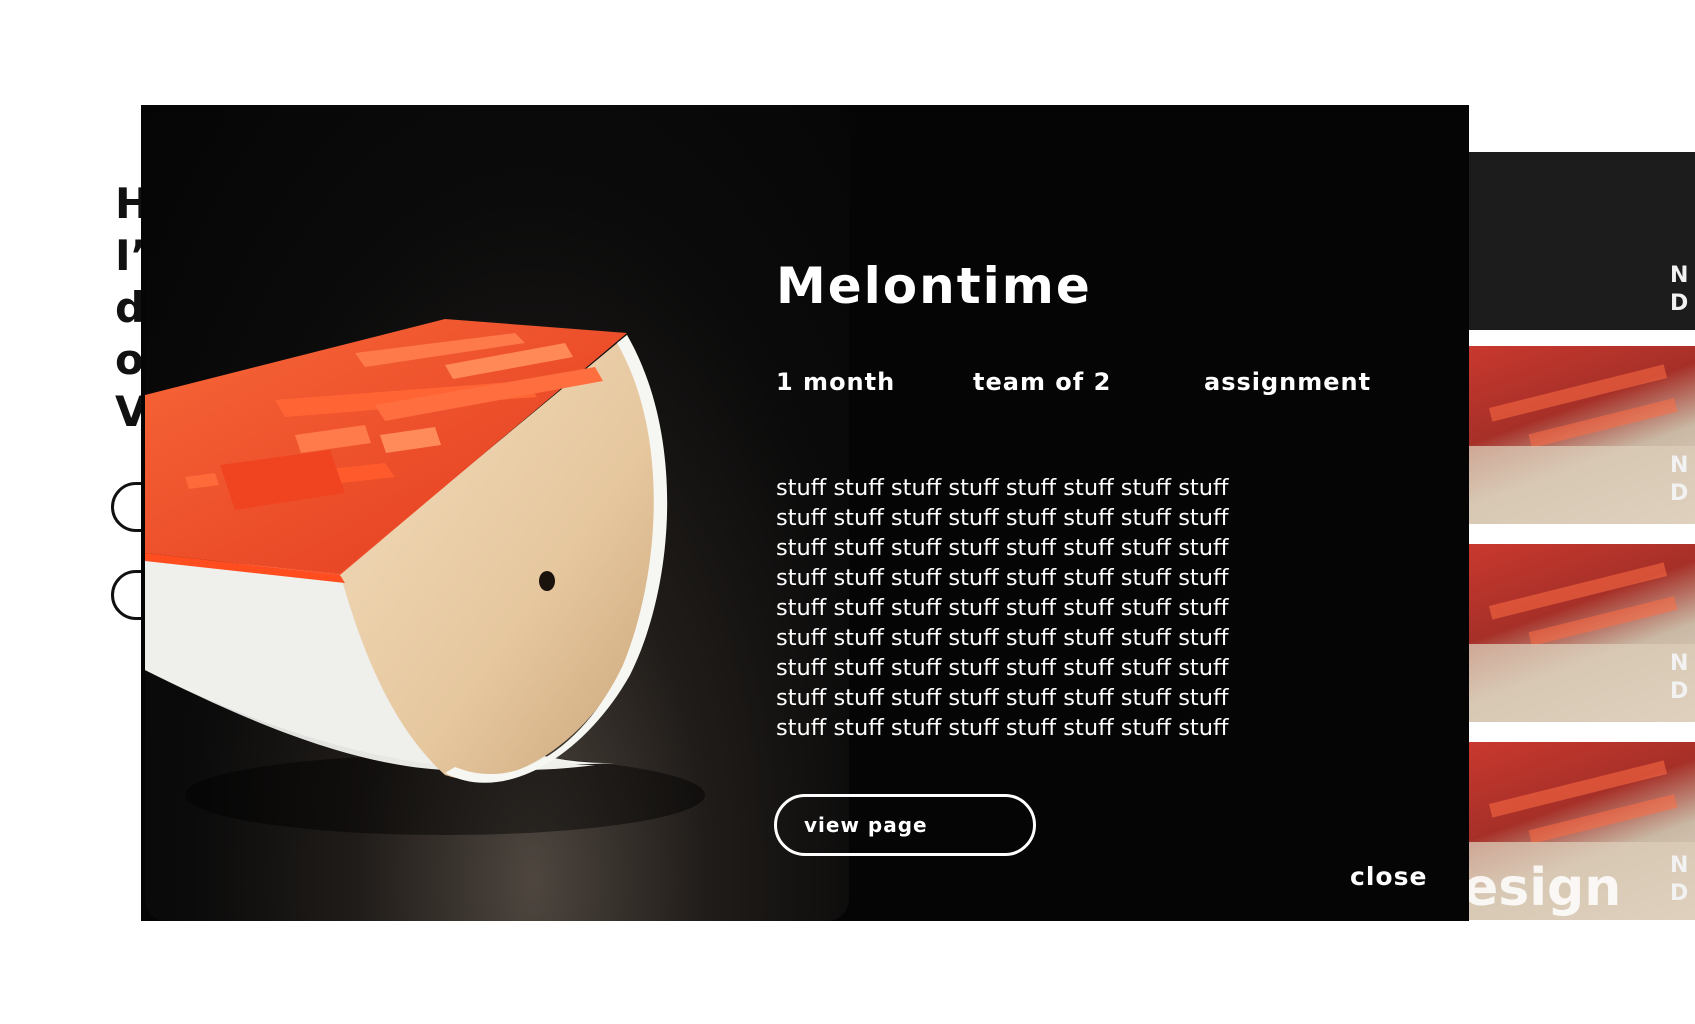 The width and height of the screenshot is (1695, 1024). Describe the element at coordinates (836, 382) in the screenshot. I see `project-duration: 1 month` at that location.